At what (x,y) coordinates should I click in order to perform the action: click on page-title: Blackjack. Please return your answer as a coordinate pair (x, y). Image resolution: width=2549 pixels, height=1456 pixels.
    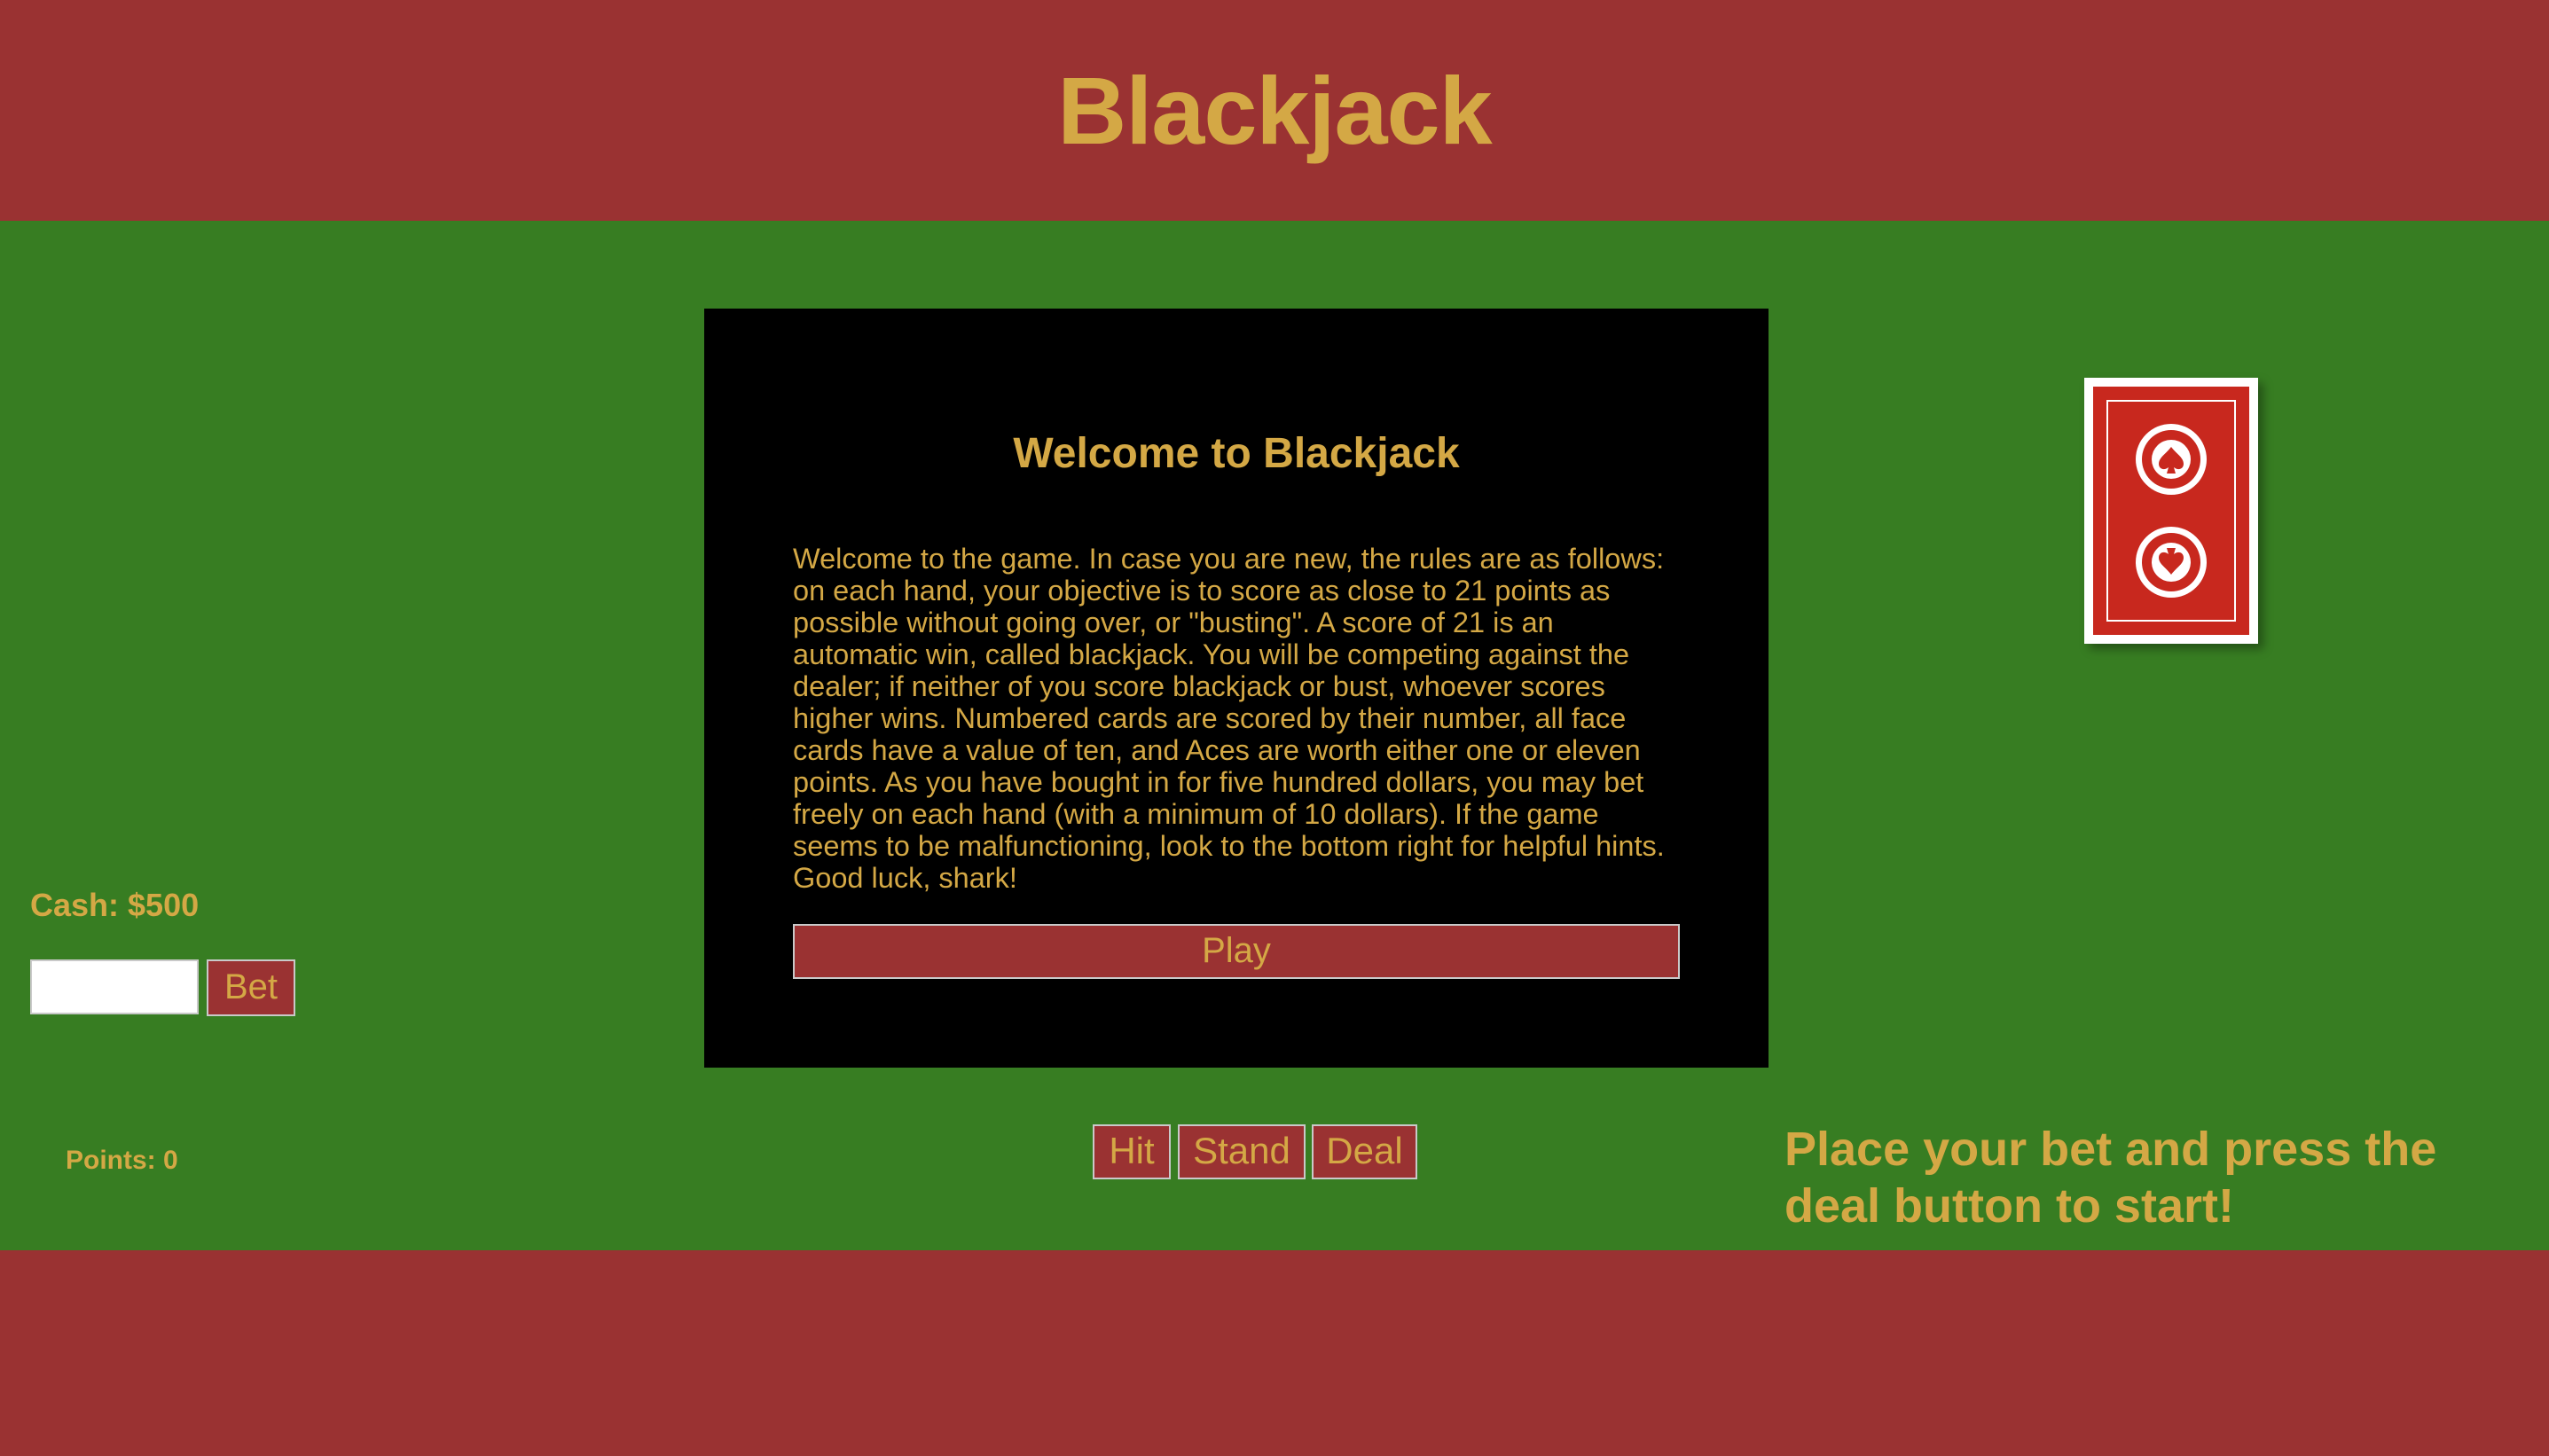
    Looking at the image, I should click on (1275, 110).